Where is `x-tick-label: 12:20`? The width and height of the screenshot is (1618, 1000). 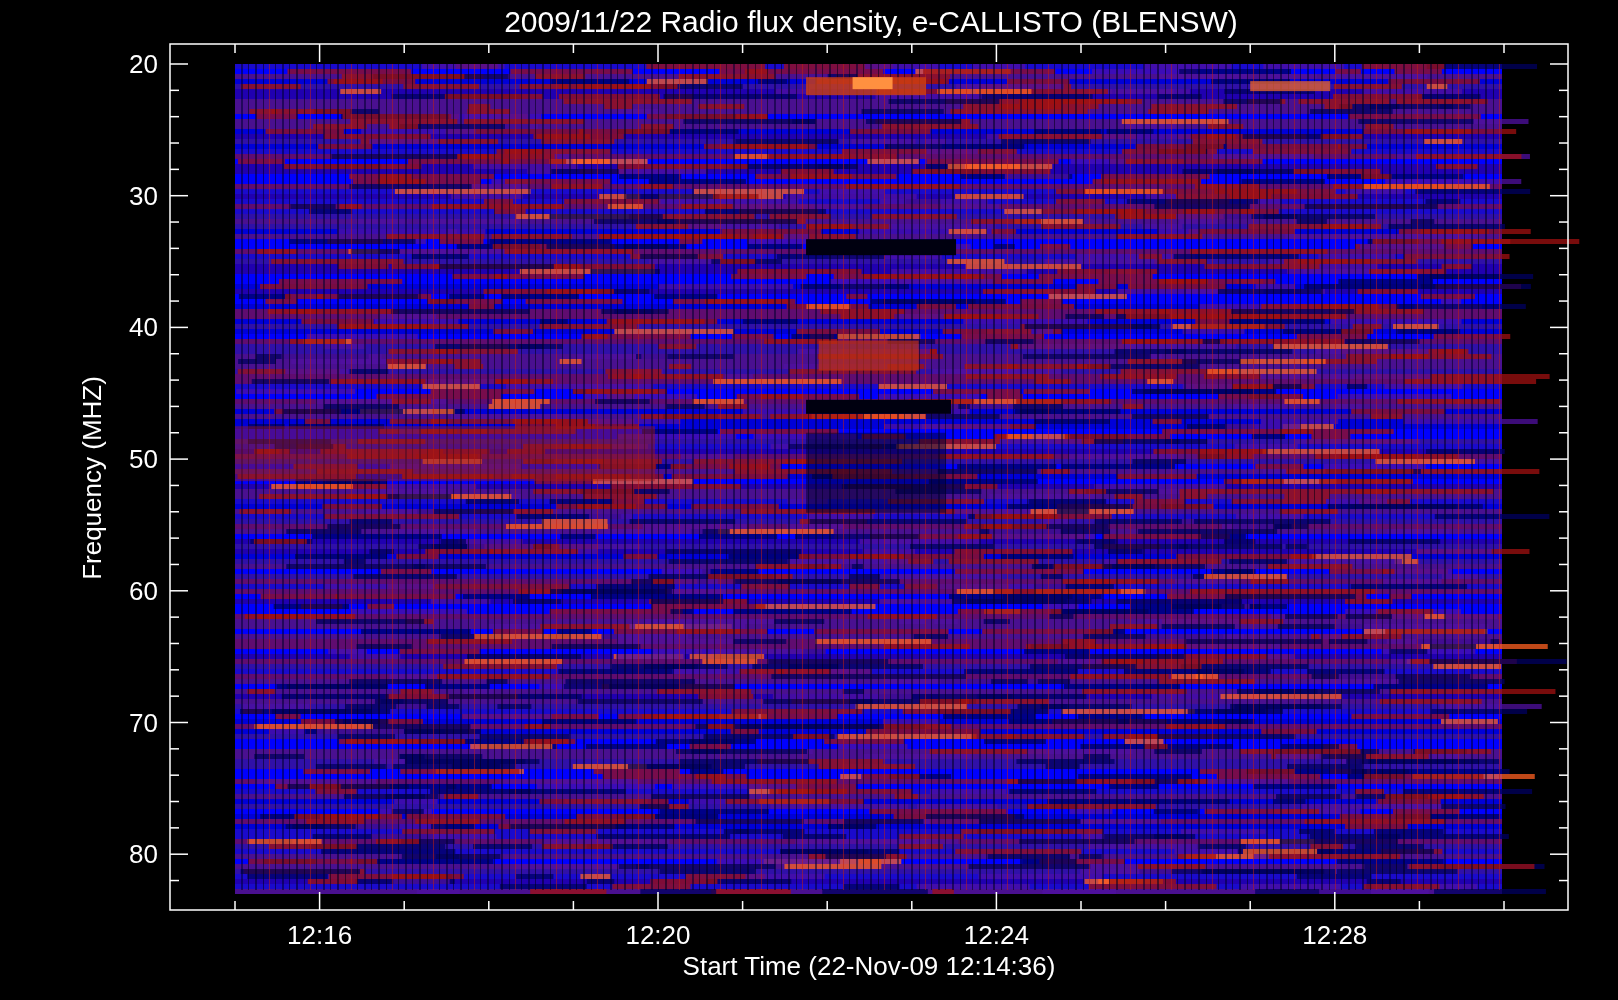
x-tick-label: 12:20 is located at coordinates (658, 935).